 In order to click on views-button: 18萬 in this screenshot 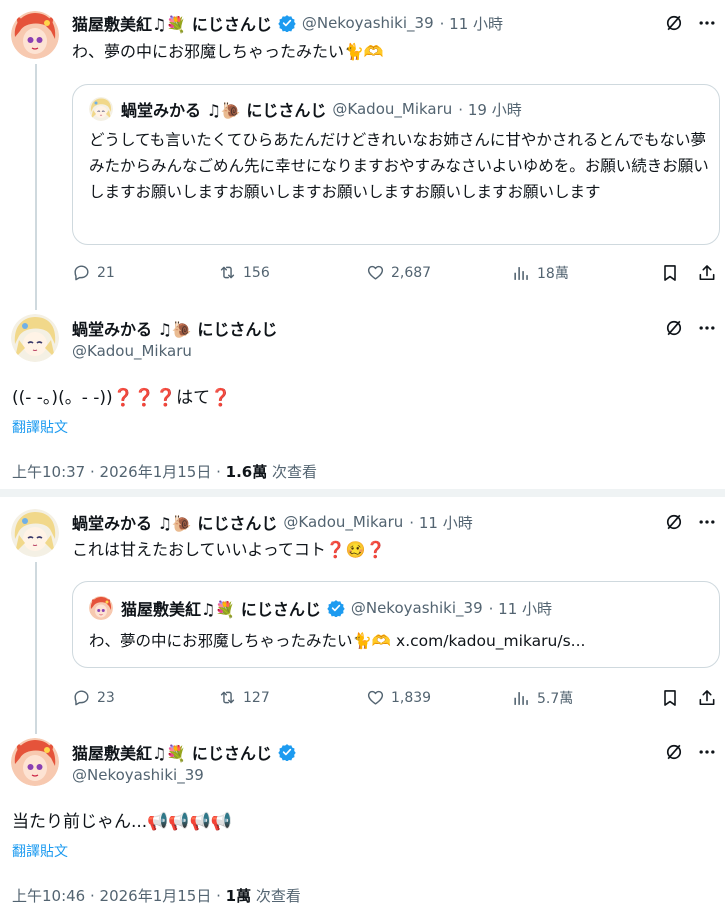, I will do `click(540, 273)`.